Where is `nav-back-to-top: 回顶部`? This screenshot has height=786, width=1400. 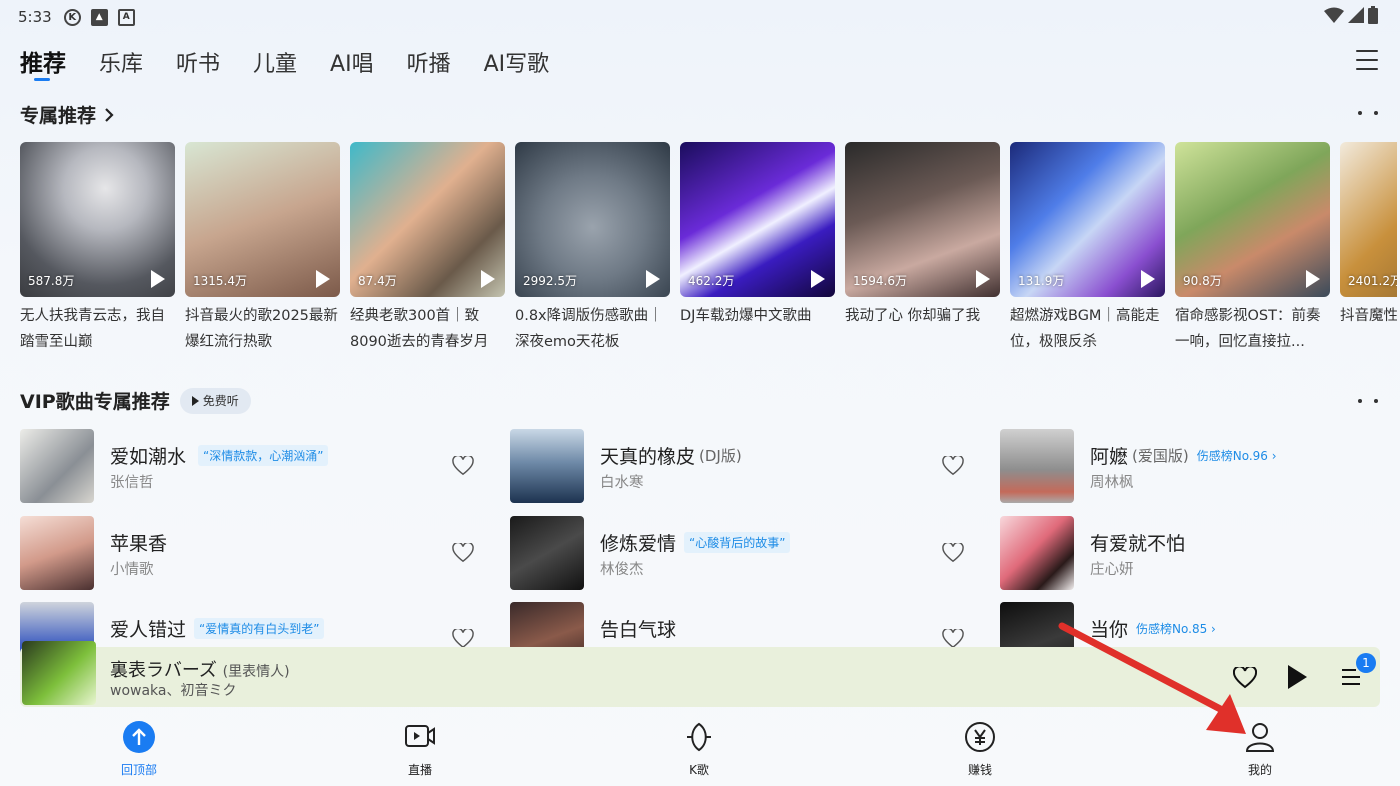
nav-back-to-top: 回顶部 is located at coordinates (139, 749).